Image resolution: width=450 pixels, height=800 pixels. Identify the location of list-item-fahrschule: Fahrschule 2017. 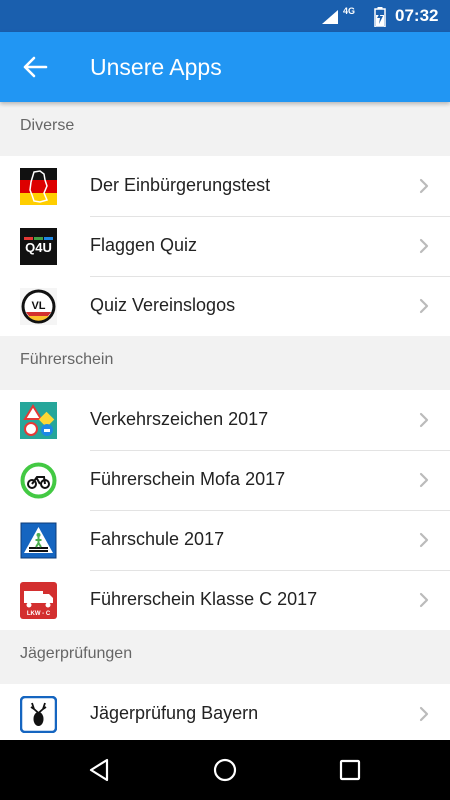
(225, 540).